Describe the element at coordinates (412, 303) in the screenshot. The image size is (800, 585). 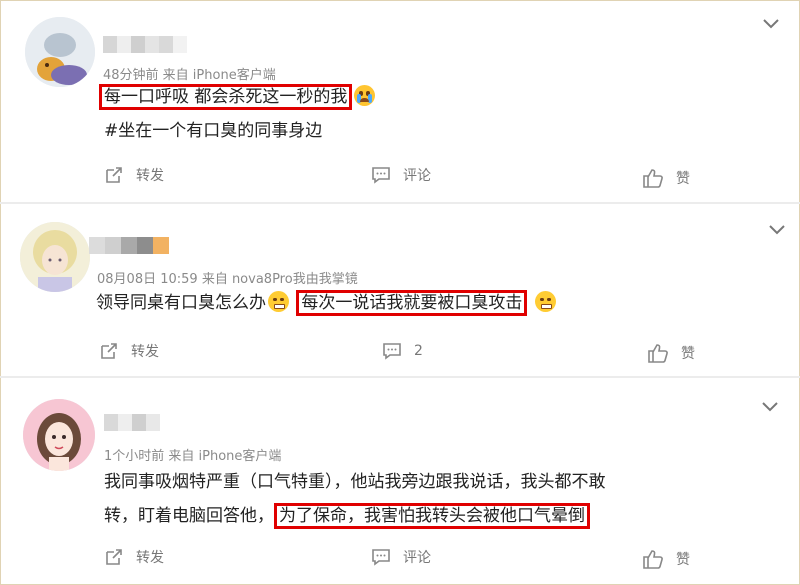
I see `highlighted-text: 每次一说话我就要被口臭攻击` at that location.